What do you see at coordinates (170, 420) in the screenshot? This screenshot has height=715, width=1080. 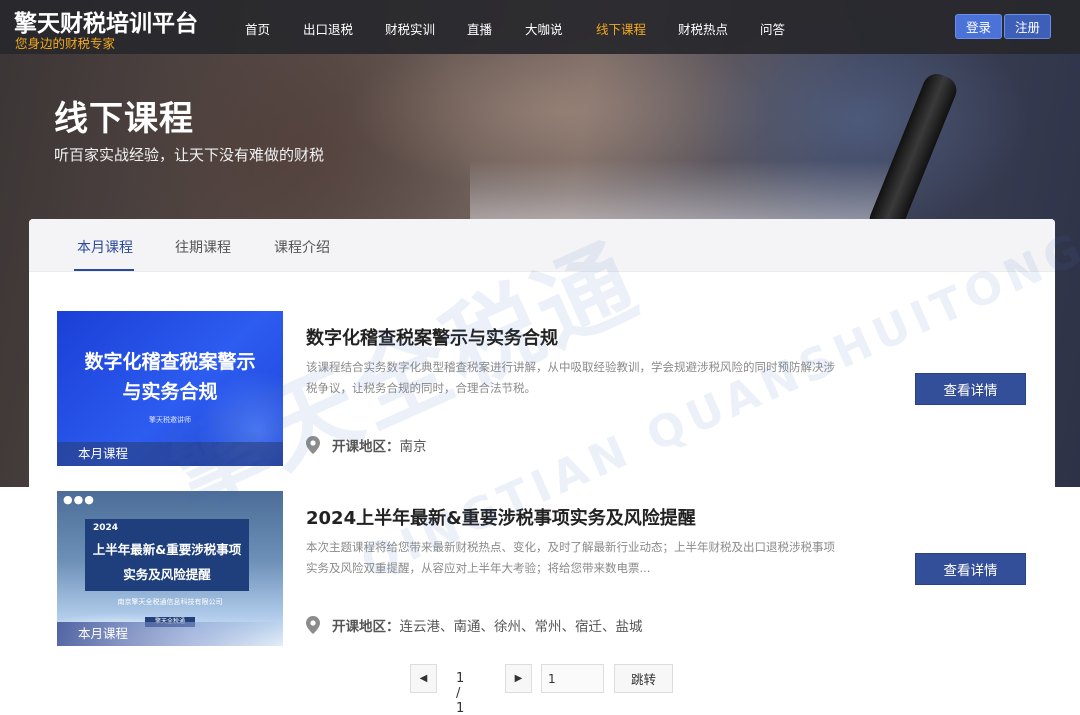 I see `thumbnail-caption: 擎天税邀讲师` at bounding box center [170, 420].